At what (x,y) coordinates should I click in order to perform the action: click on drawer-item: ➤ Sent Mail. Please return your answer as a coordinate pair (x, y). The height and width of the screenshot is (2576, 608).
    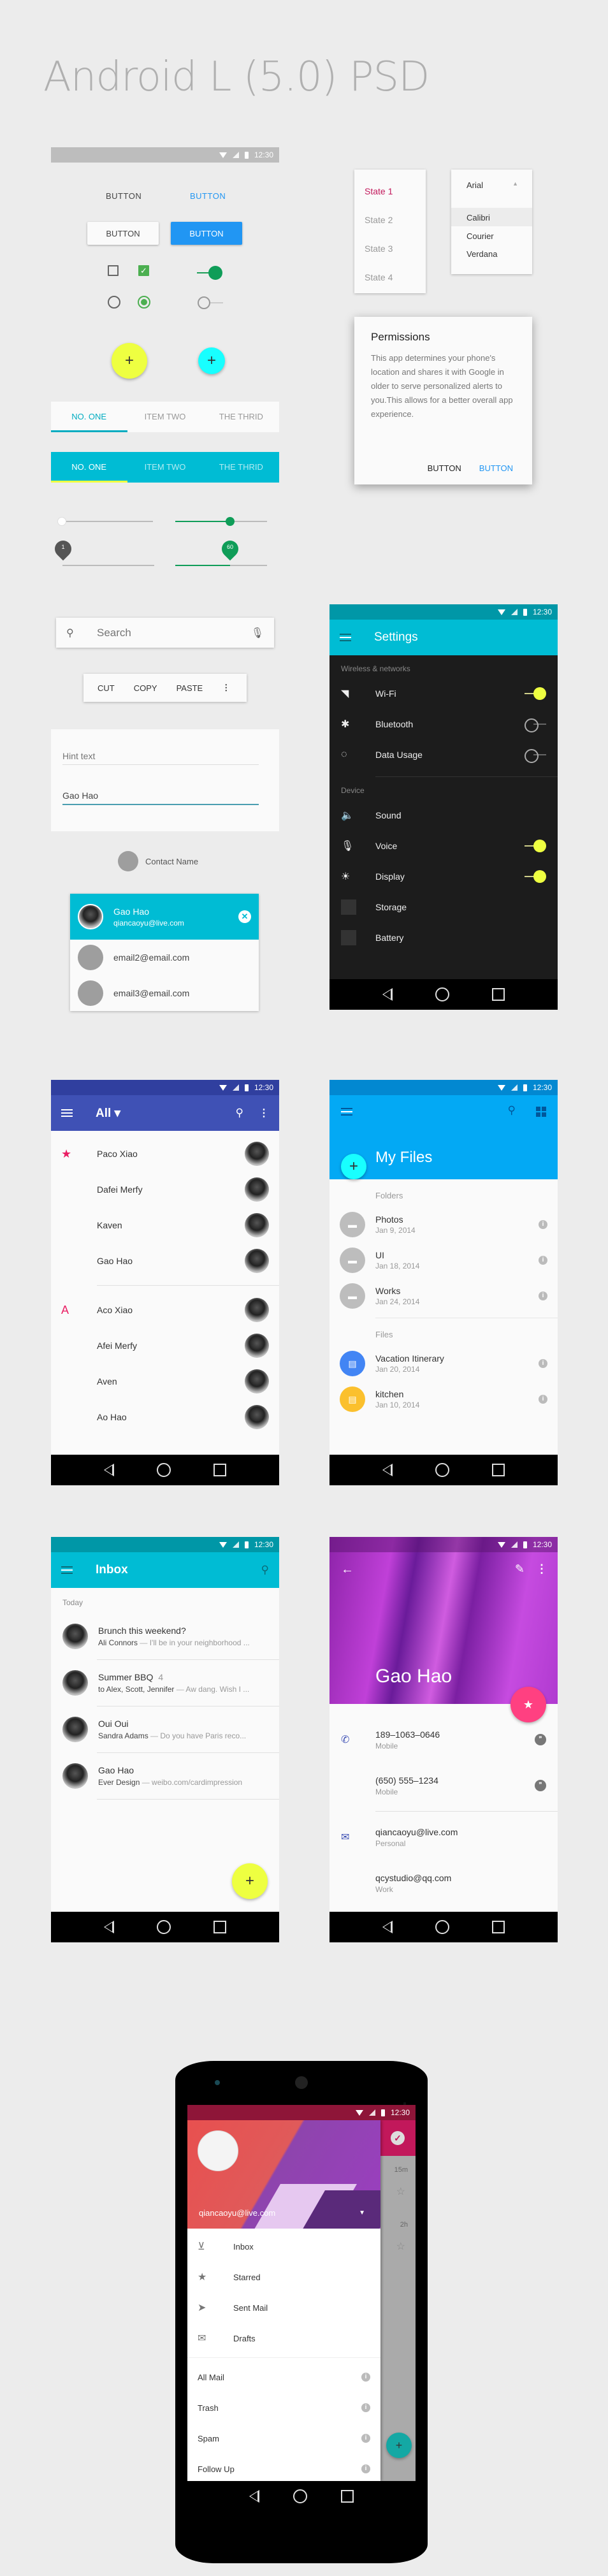
    Looking at the image, I should click on (283, 2307).